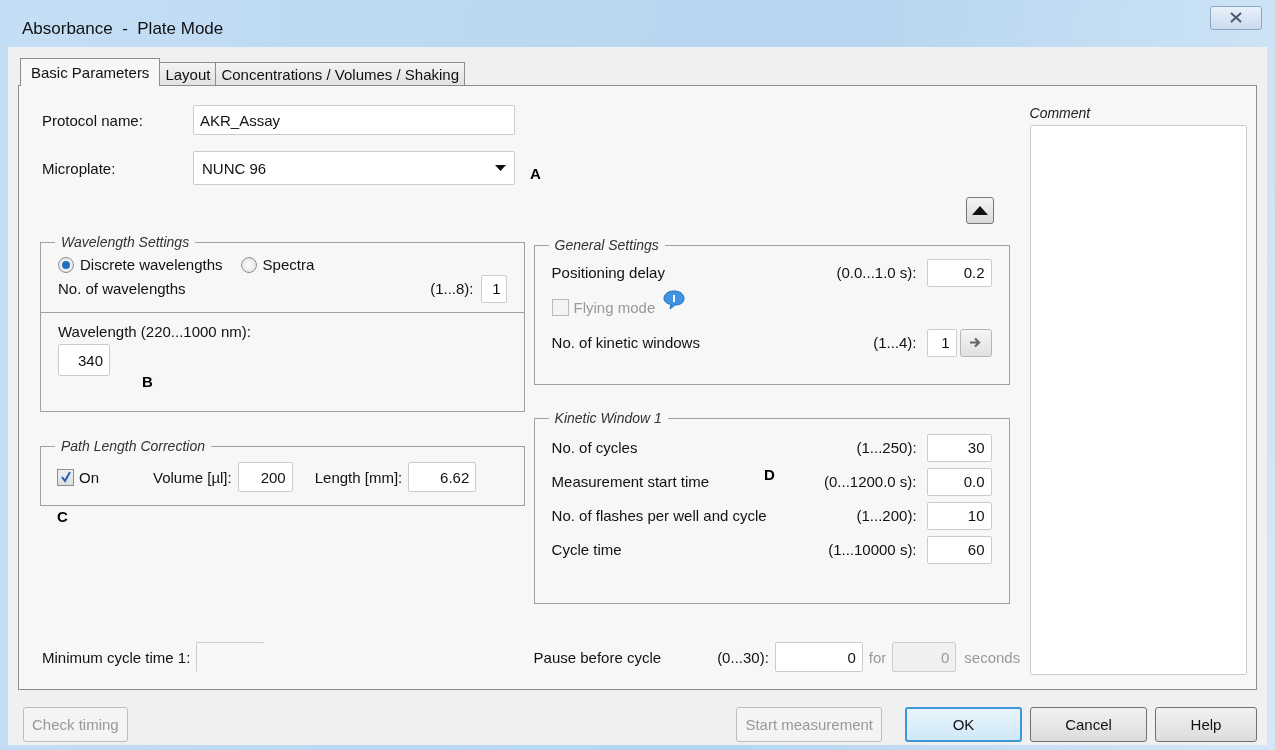  I want to click on tab: Concentrations / Volumes / Shaking, so click(340, 73).